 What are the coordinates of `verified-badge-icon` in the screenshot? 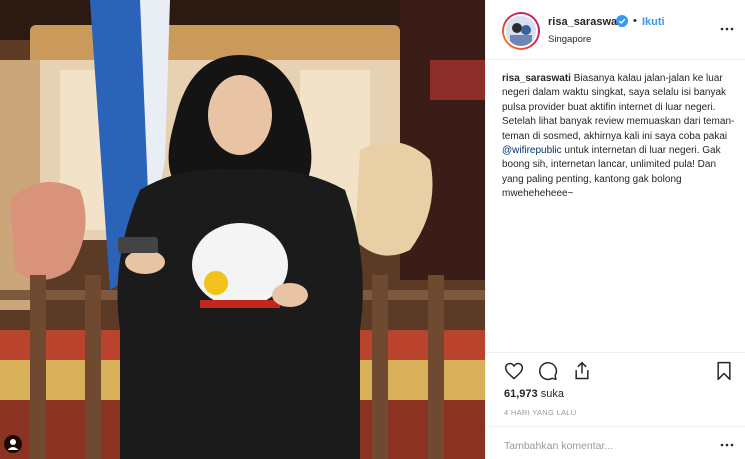 It's located at (622, 21).